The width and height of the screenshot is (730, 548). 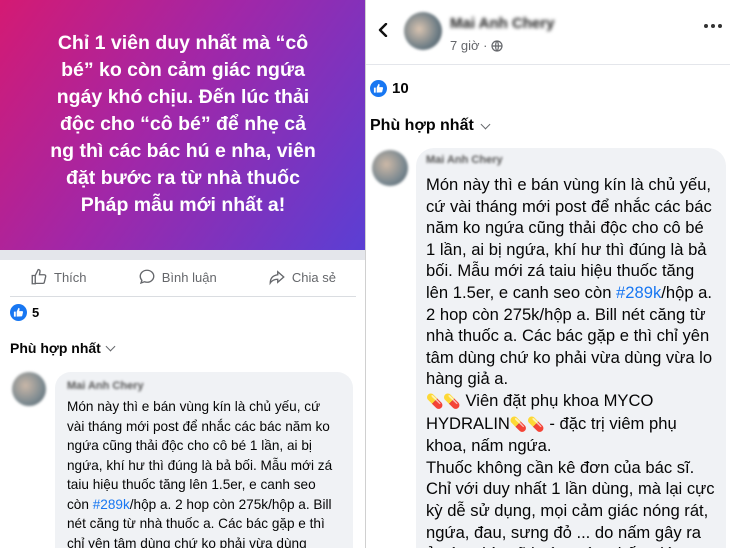 I want to click on reaction-summary: 5, so click(x=24, y=312).